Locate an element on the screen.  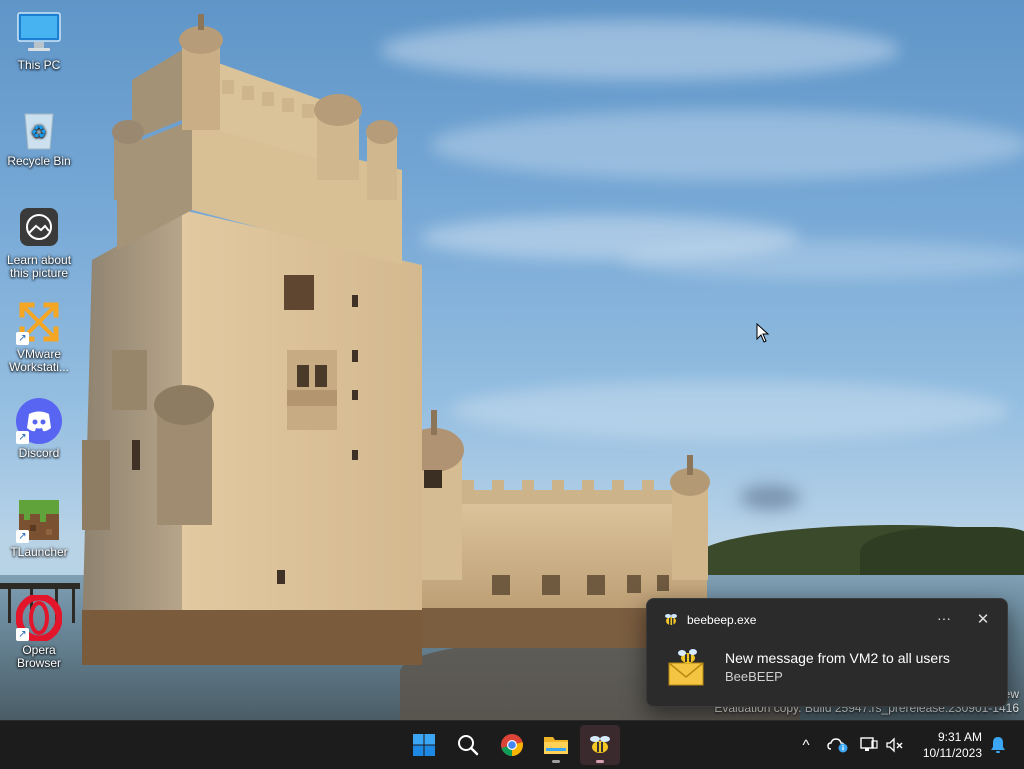
taskbar-file-explorer-button is located at coordinates (556, 745).